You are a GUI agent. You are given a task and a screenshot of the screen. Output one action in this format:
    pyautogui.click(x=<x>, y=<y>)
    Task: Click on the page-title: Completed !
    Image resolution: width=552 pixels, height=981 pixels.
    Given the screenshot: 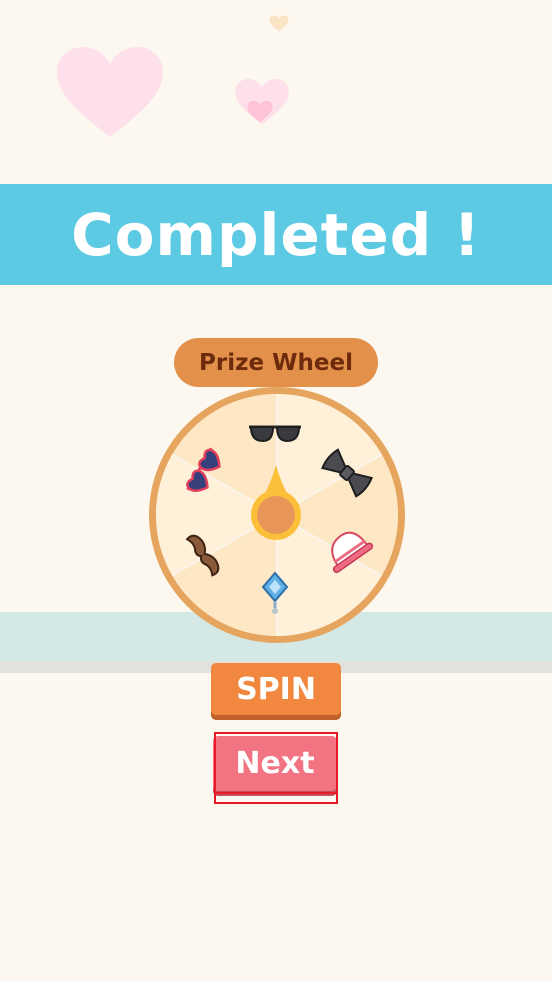 What is the action you would take?
    pyautogui.click(x=276, y=234)
    